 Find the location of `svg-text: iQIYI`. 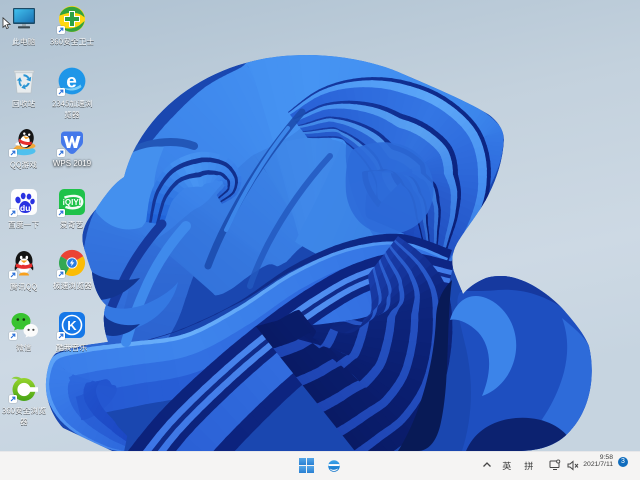

svg-text: iQIYI is located at coordinates (72, 202).